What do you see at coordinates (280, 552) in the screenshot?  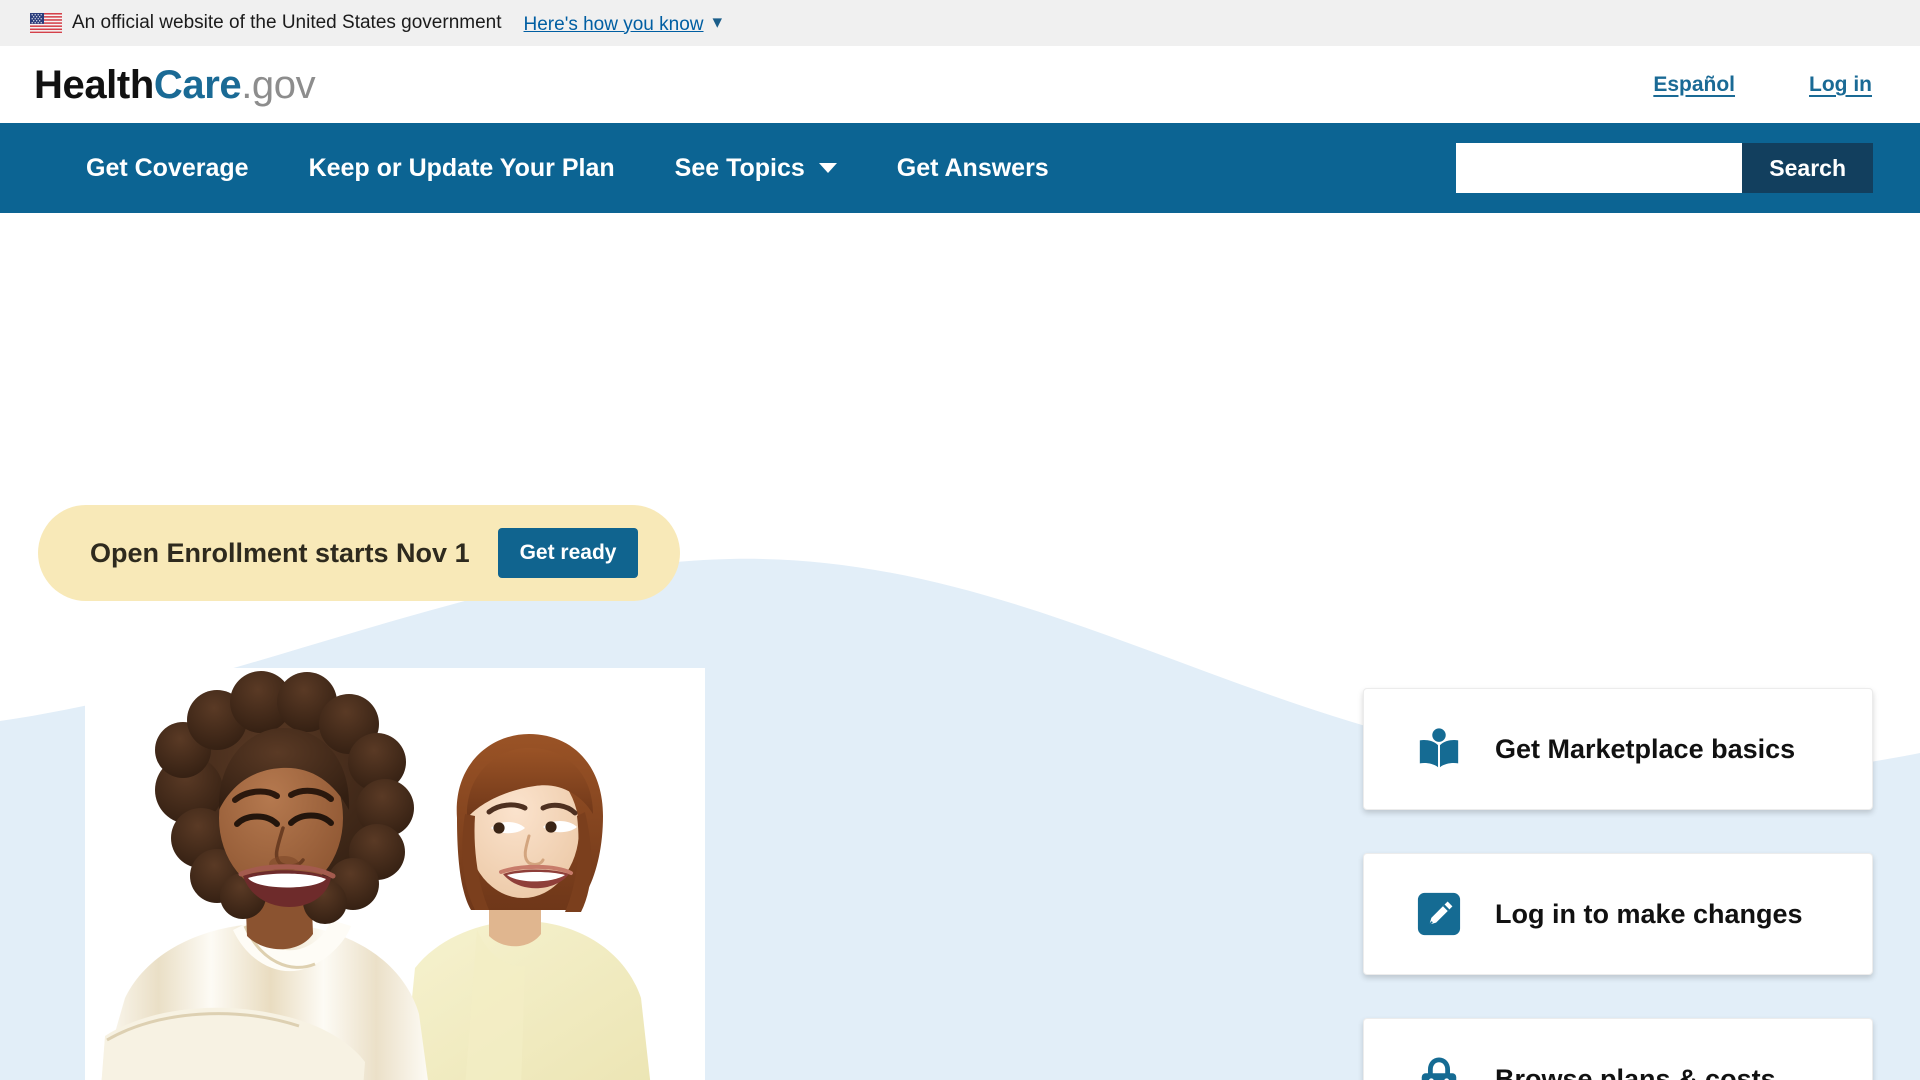 I see `alert-message: Open Enrollment starts Nov 1` at bounding box center [280, 552].